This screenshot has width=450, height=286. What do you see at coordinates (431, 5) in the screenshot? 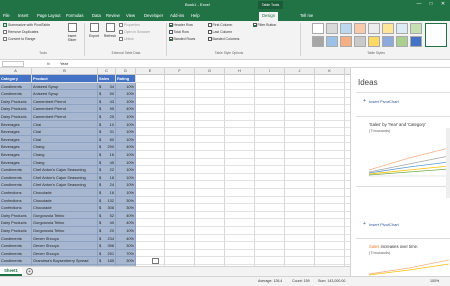
I see `maximize-icon: □` at bounding box center [431, 5].